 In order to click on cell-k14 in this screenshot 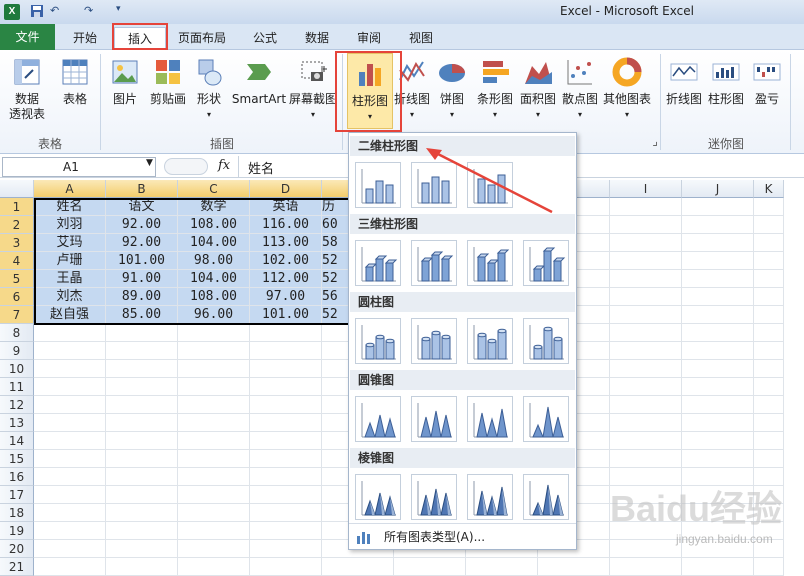, I will do `click(769, 441)`.